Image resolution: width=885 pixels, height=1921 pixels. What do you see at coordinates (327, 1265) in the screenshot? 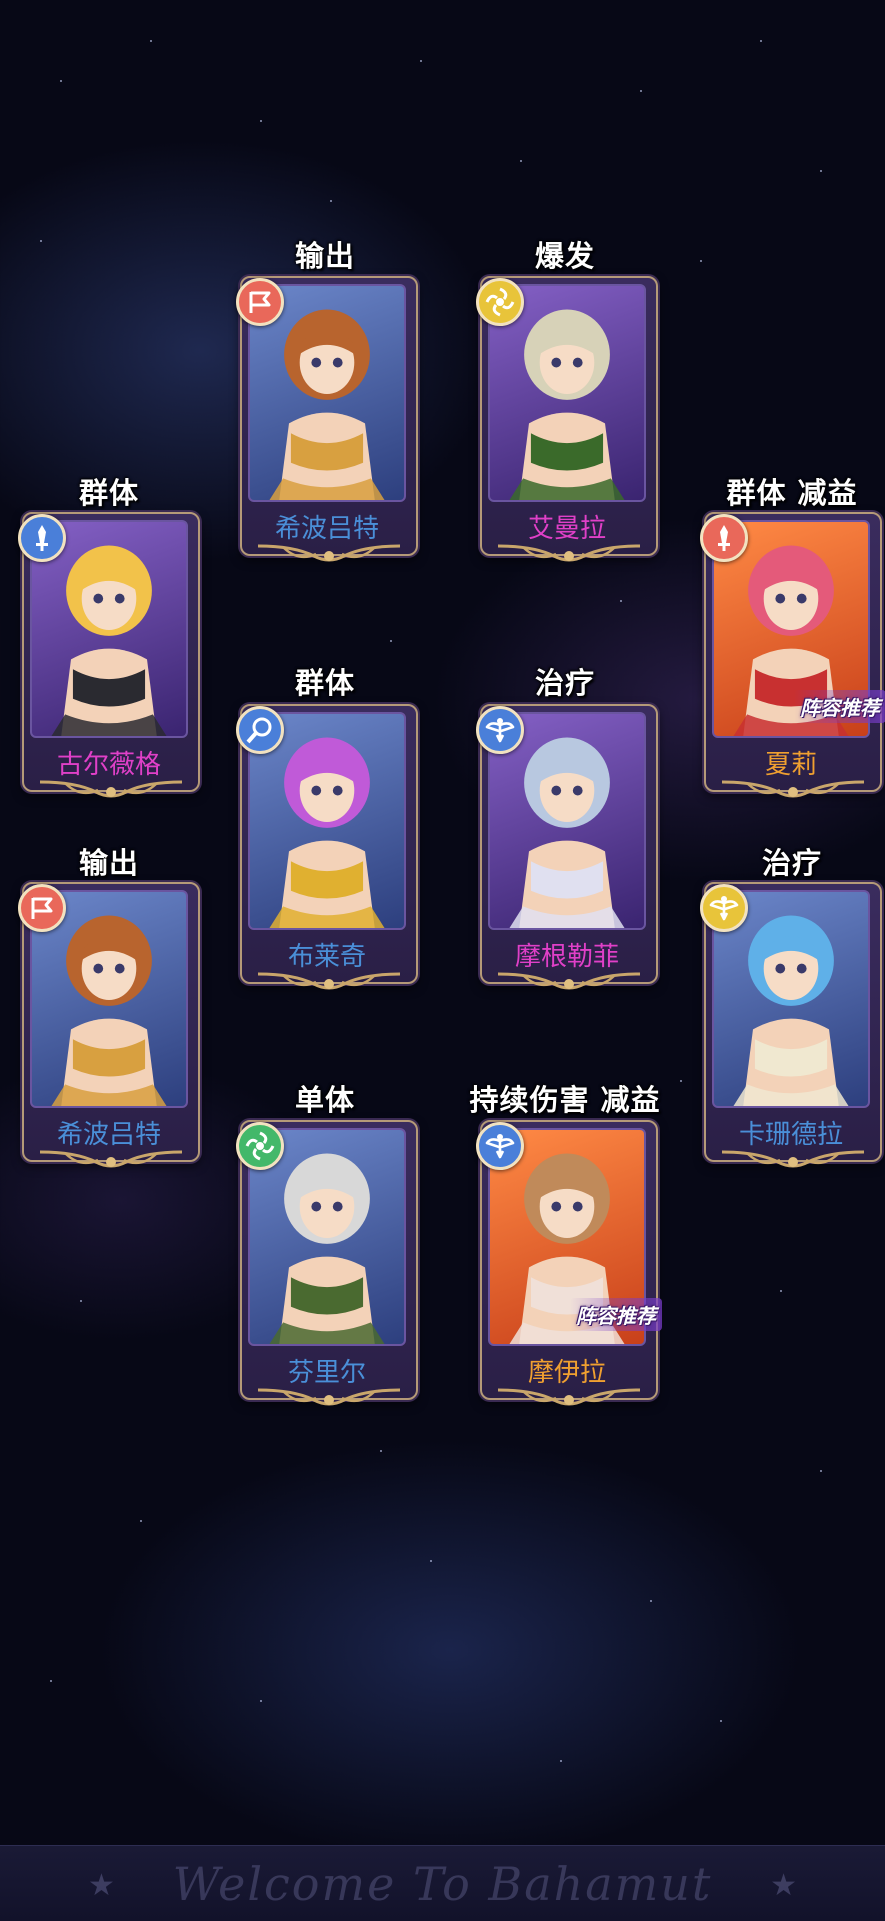
I see `hero-card: 芬里尔` at bounding box center [327, 1265].